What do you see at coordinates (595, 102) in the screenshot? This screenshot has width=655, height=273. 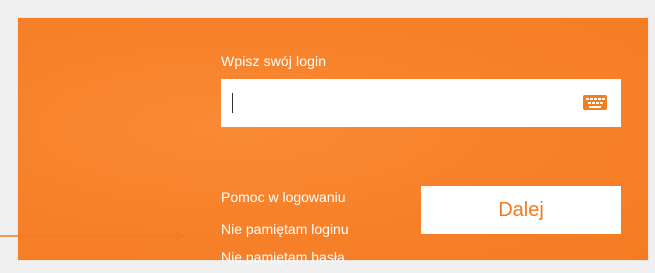 I see `keyboard-icon` at bounding box center [595, 102].